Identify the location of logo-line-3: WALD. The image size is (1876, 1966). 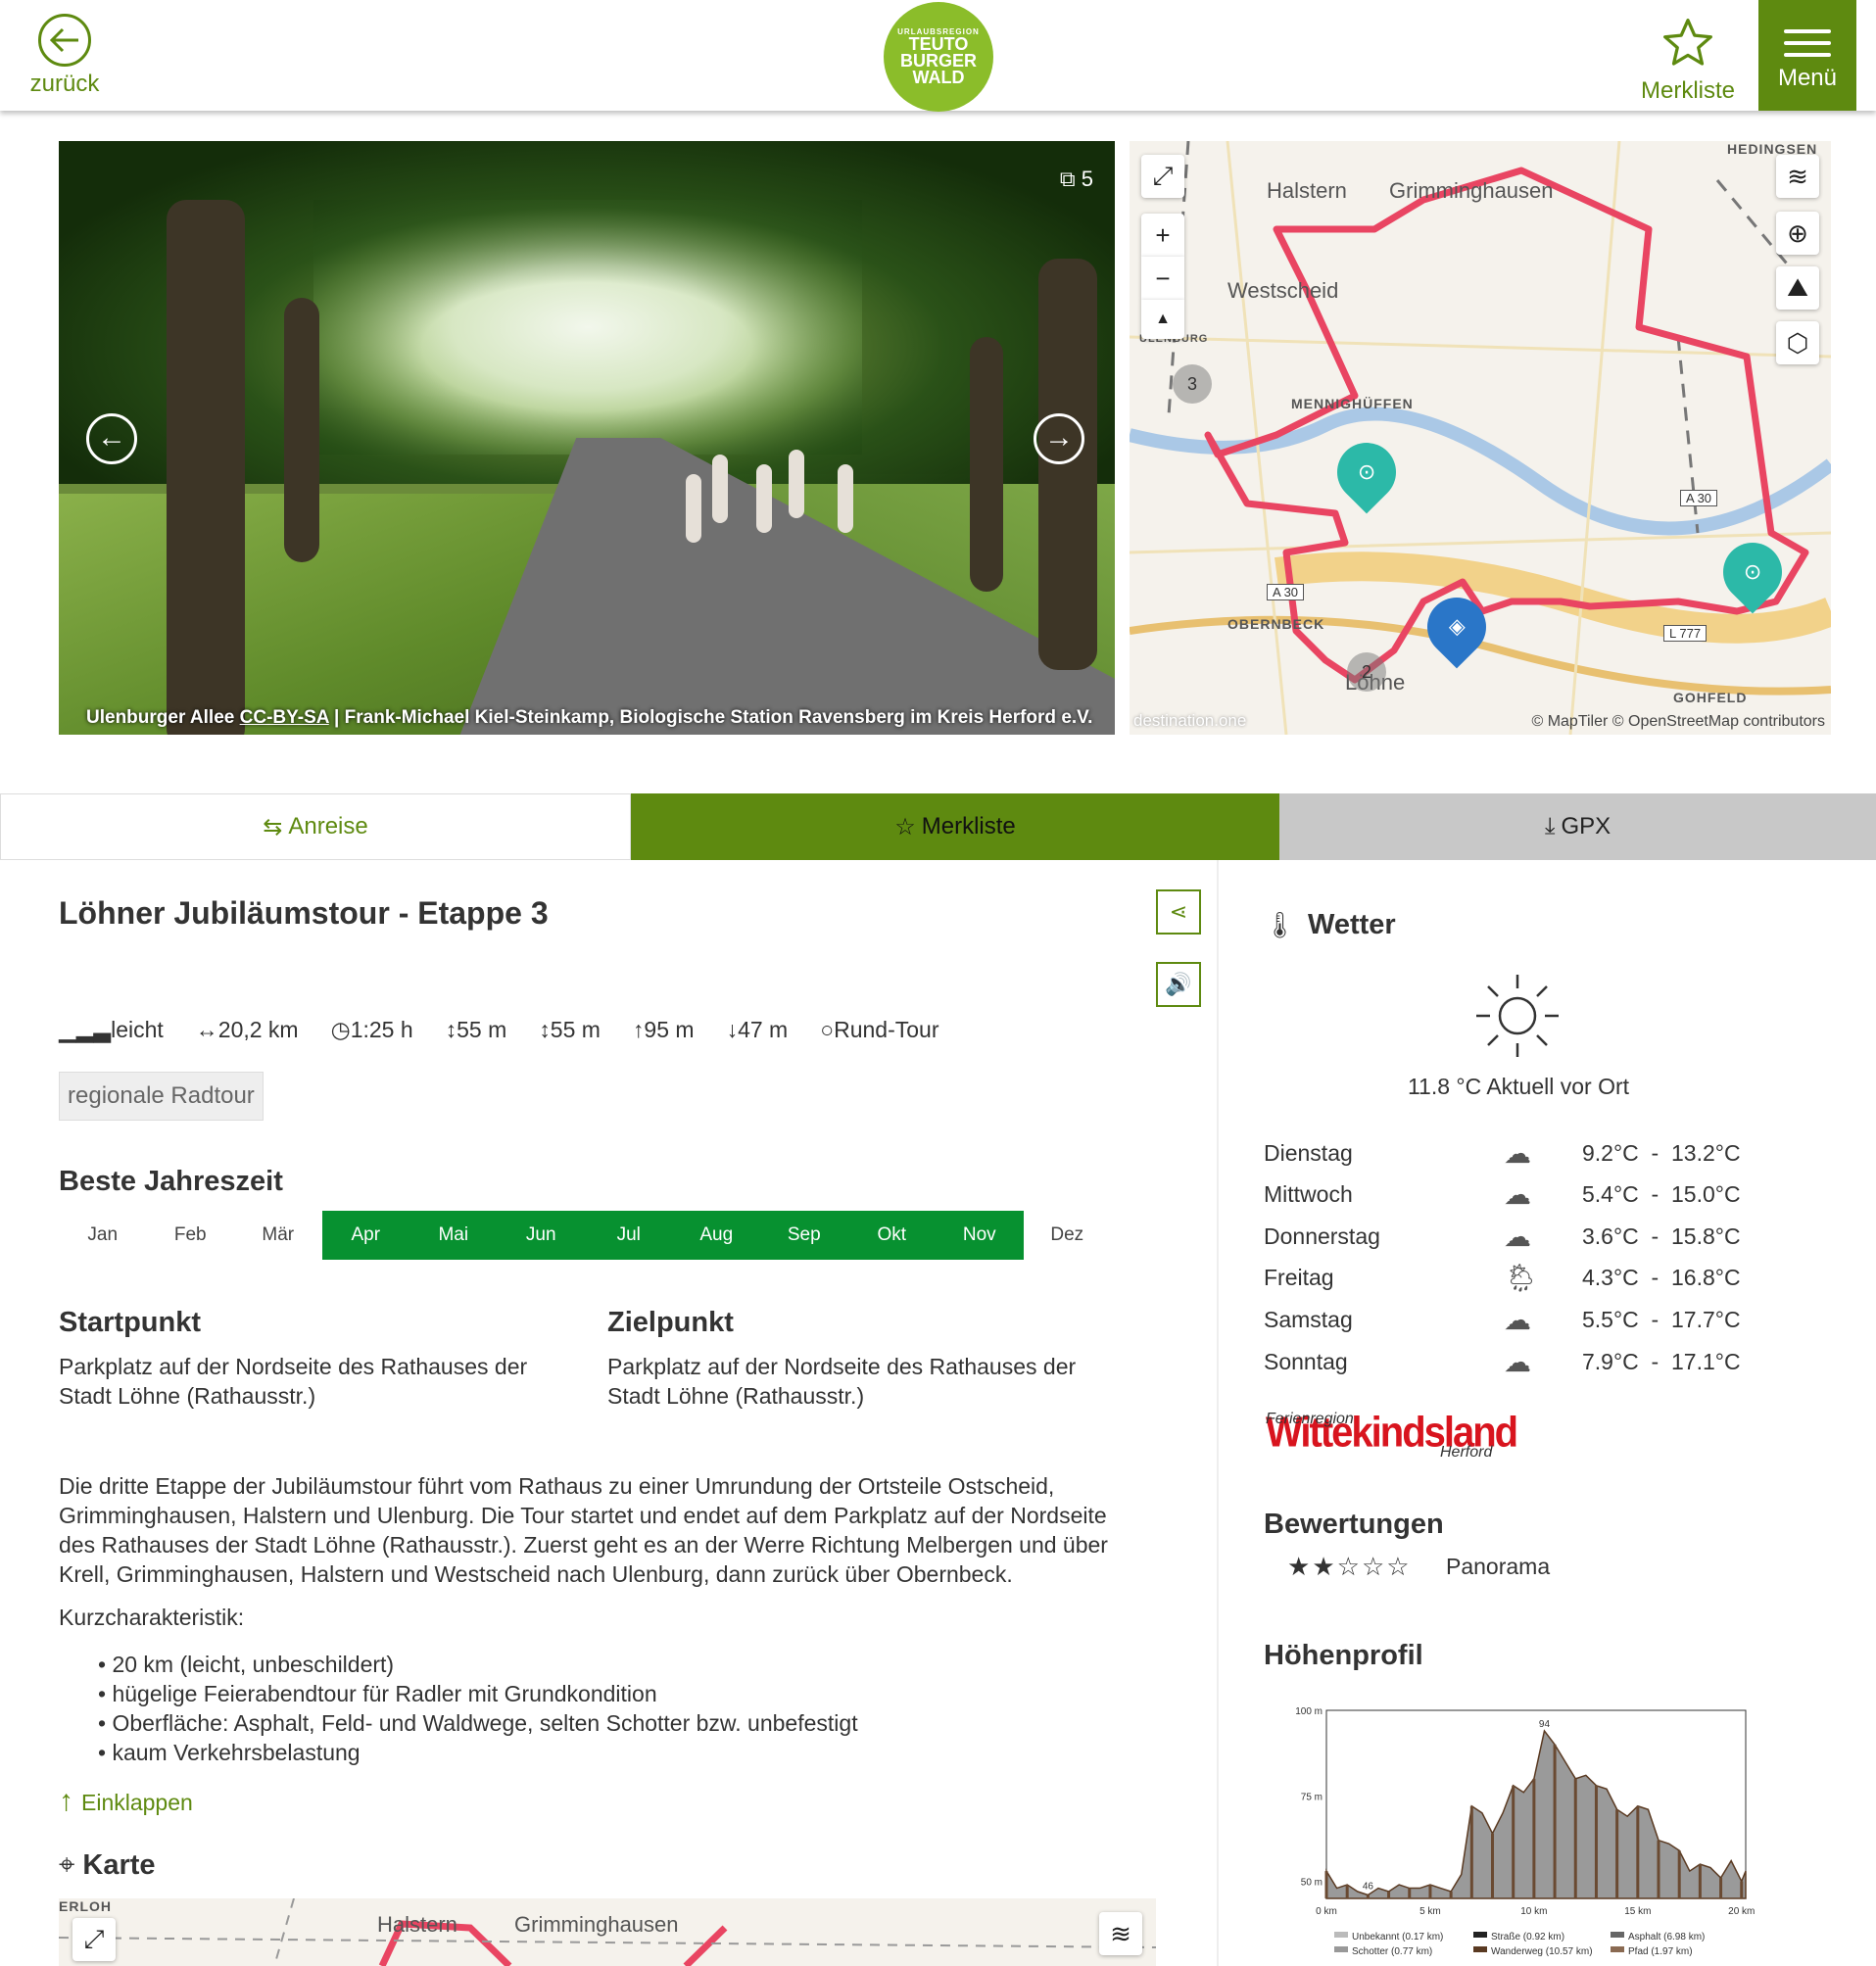
(938, 77).